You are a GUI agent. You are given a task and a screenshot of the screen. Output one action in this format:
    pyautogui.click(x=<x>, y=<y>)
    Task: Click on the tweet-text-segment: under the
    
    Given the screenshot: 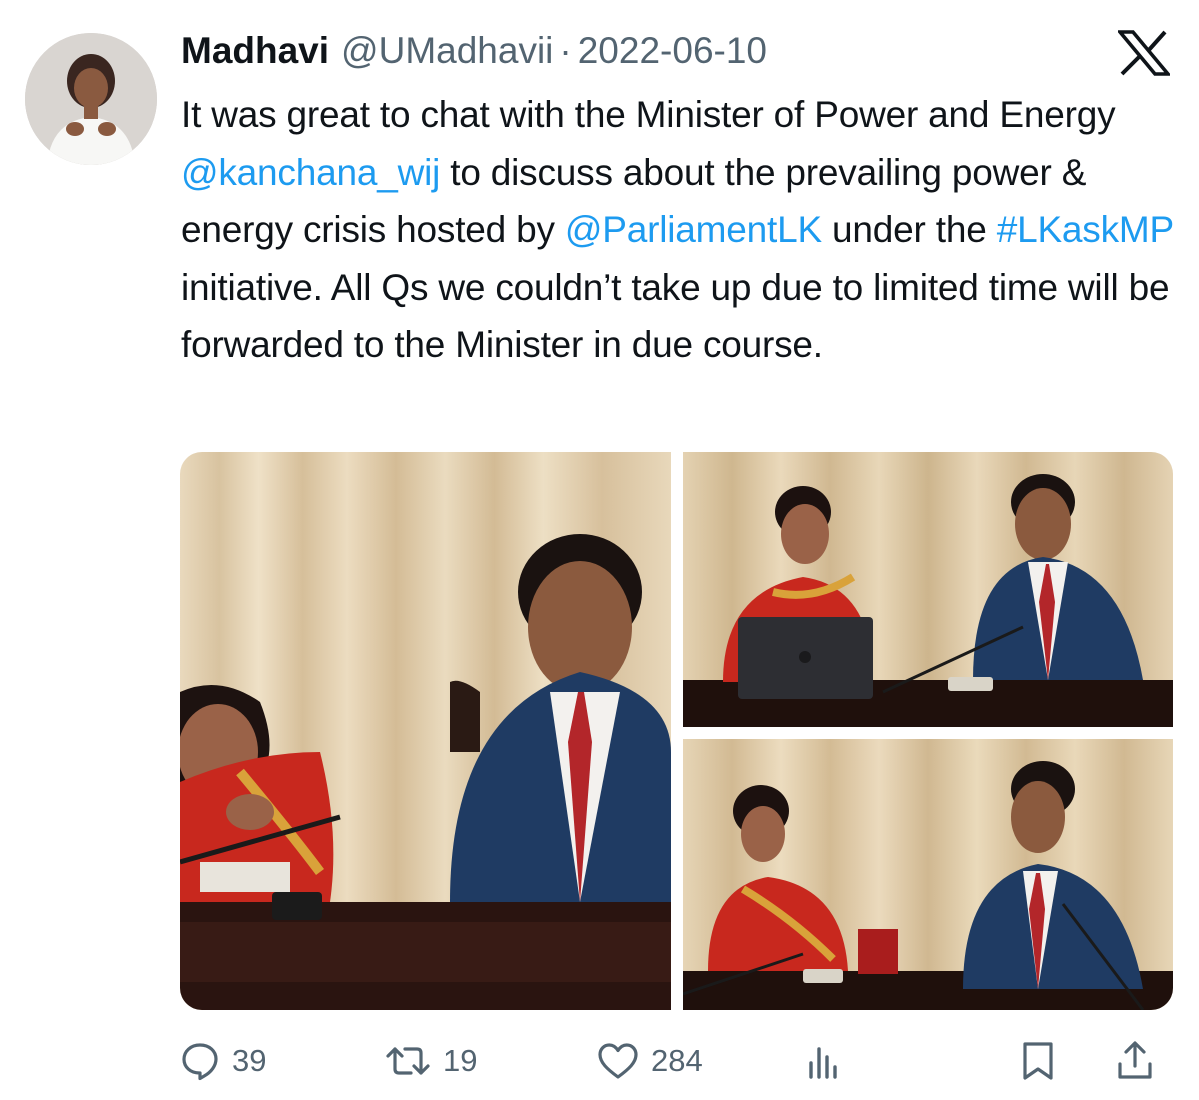 What is the action you would take?
    pyautogui.click(x=909, y=229)
    